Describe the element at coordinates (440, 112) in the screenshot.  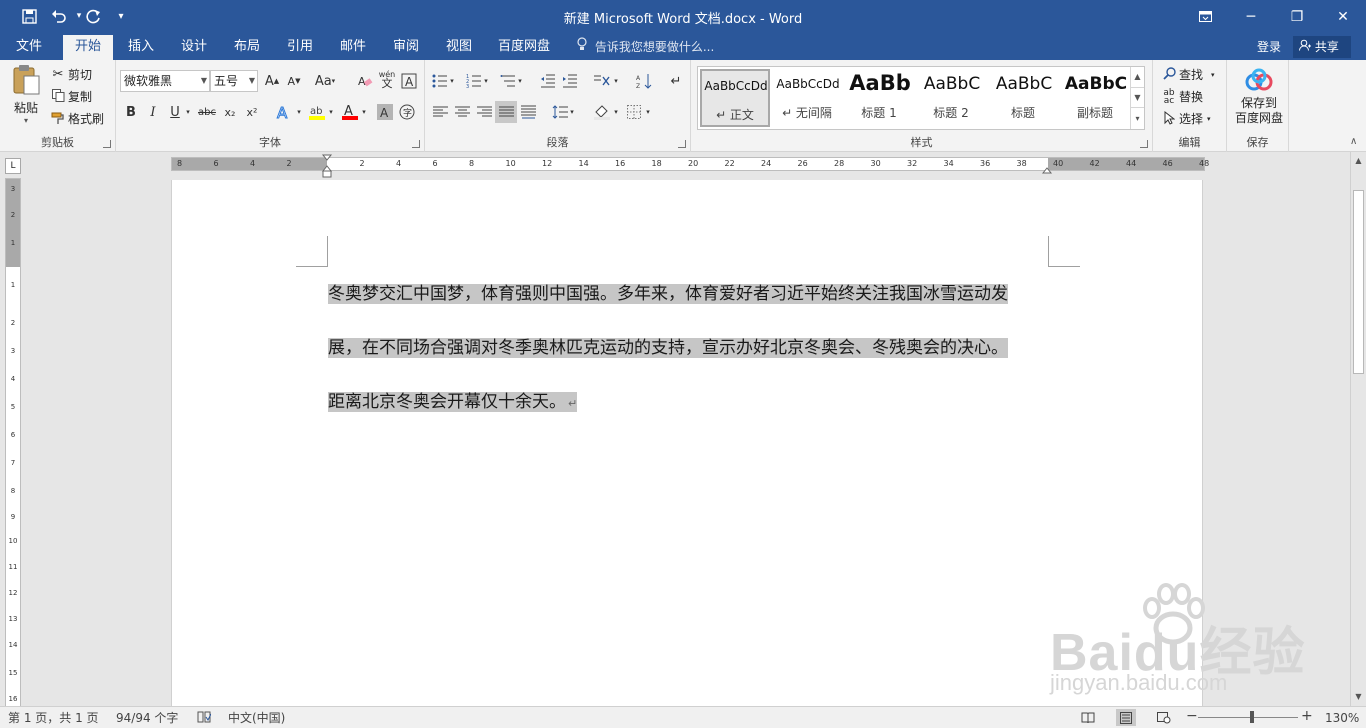
I see `align-left-icon` at that location.